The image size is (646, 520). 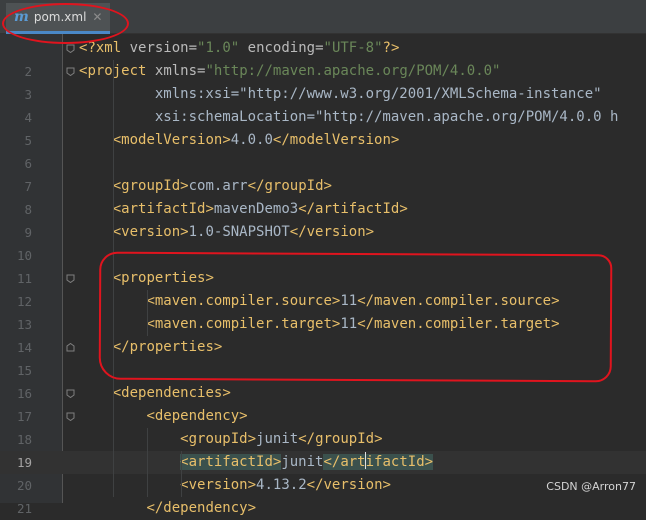 What do you see at coordinates (24, 462) in the screenshot?
I see `line-number: 19` at bounding box center [24, 462].